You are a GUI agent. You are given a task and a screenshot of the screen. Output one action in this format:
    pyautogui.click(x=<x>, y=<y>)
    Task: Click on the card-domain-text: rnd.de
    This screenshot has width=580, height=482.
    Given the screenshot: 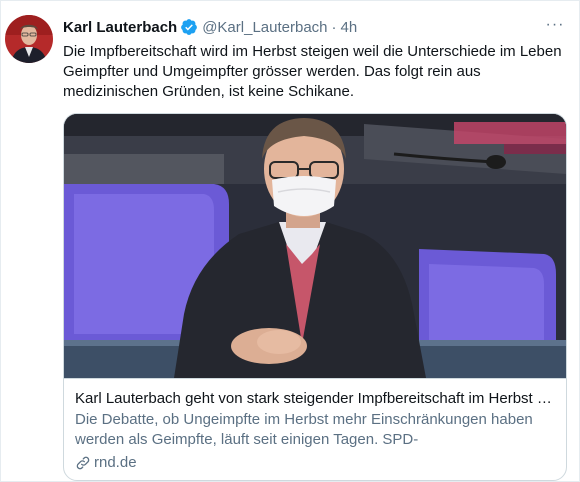 What is the action you would take?
    pyautogui.click(x=115, y=462)
    